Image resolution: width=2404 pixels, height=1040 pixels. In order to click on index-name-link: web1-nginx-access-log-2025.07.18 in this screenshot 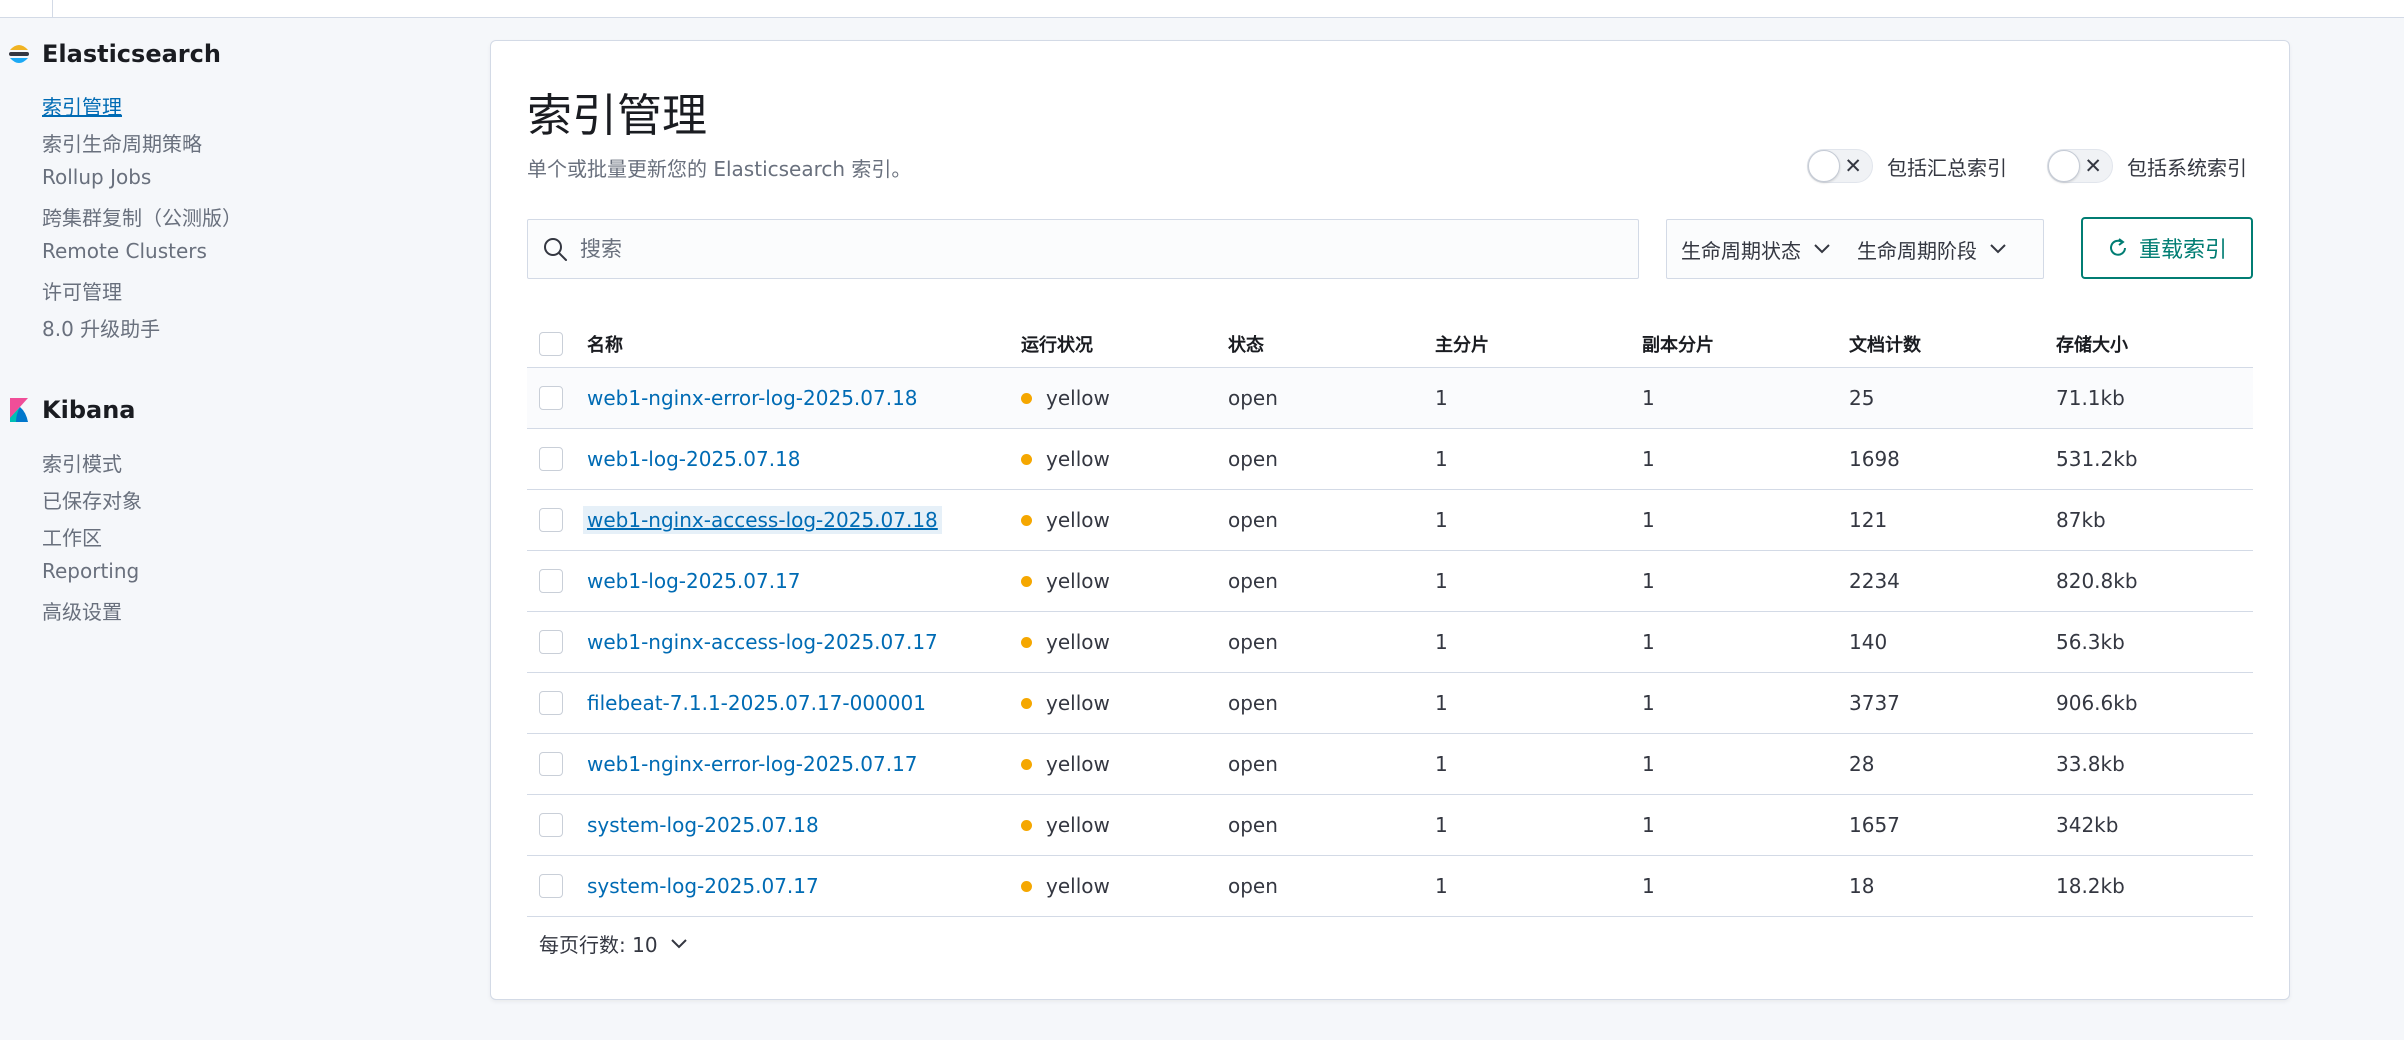, I will do `click(762, 520)`.